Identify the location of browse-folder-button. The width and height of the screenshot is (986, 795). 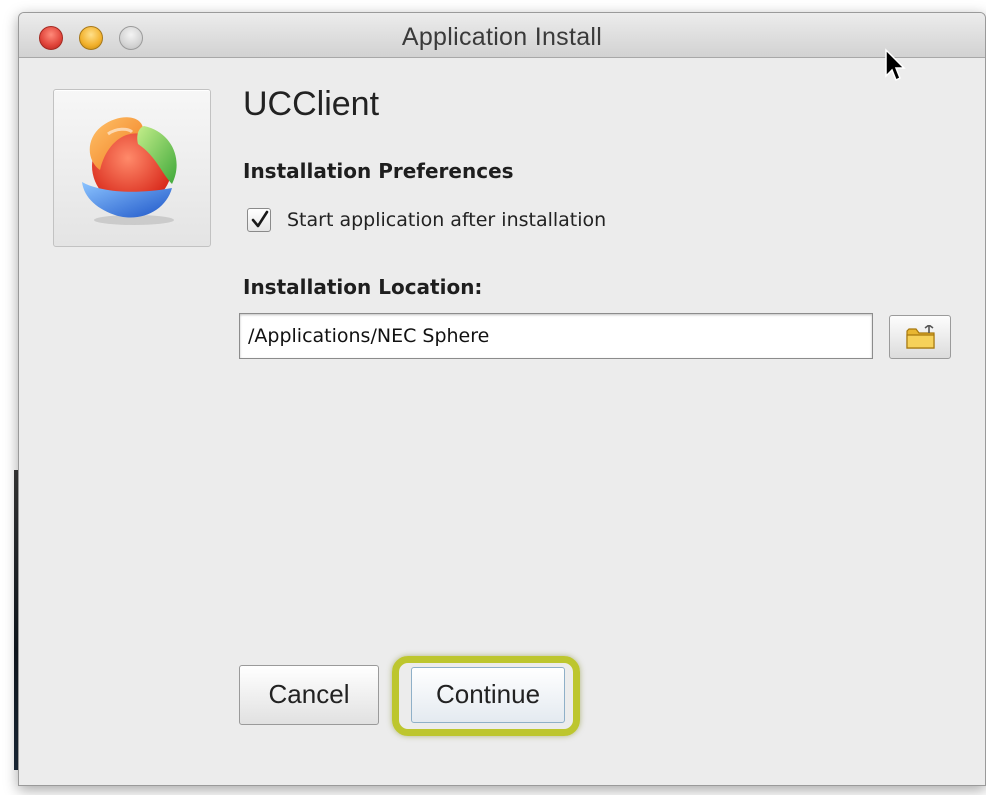
(920, 337).